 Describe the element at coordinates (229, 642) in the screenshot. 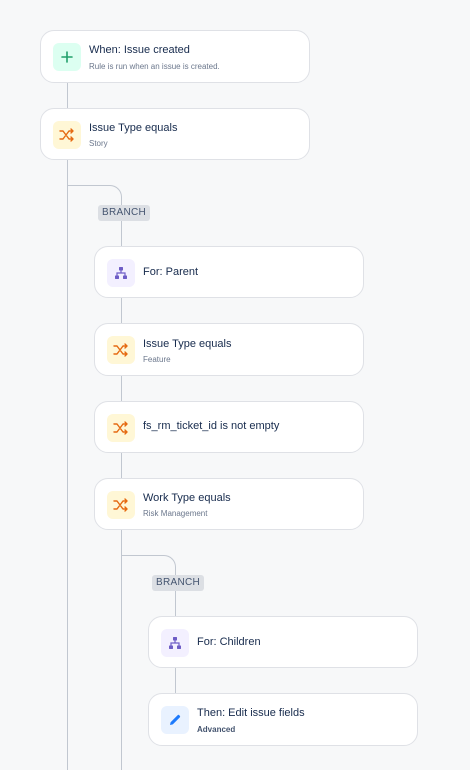

I see `branch-title: For: Children` at that location.